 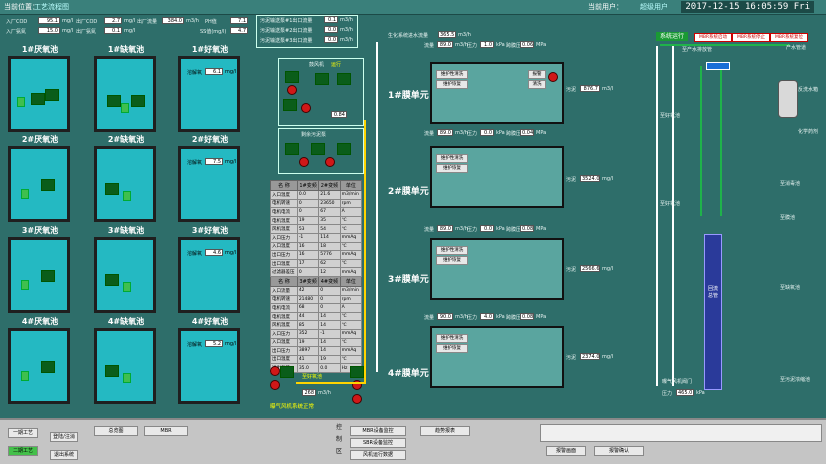 What do you see at coordinates (796, 48) in the screenshot?
I see `to-product-label: 产水管道` at bounding box center [796, 48].